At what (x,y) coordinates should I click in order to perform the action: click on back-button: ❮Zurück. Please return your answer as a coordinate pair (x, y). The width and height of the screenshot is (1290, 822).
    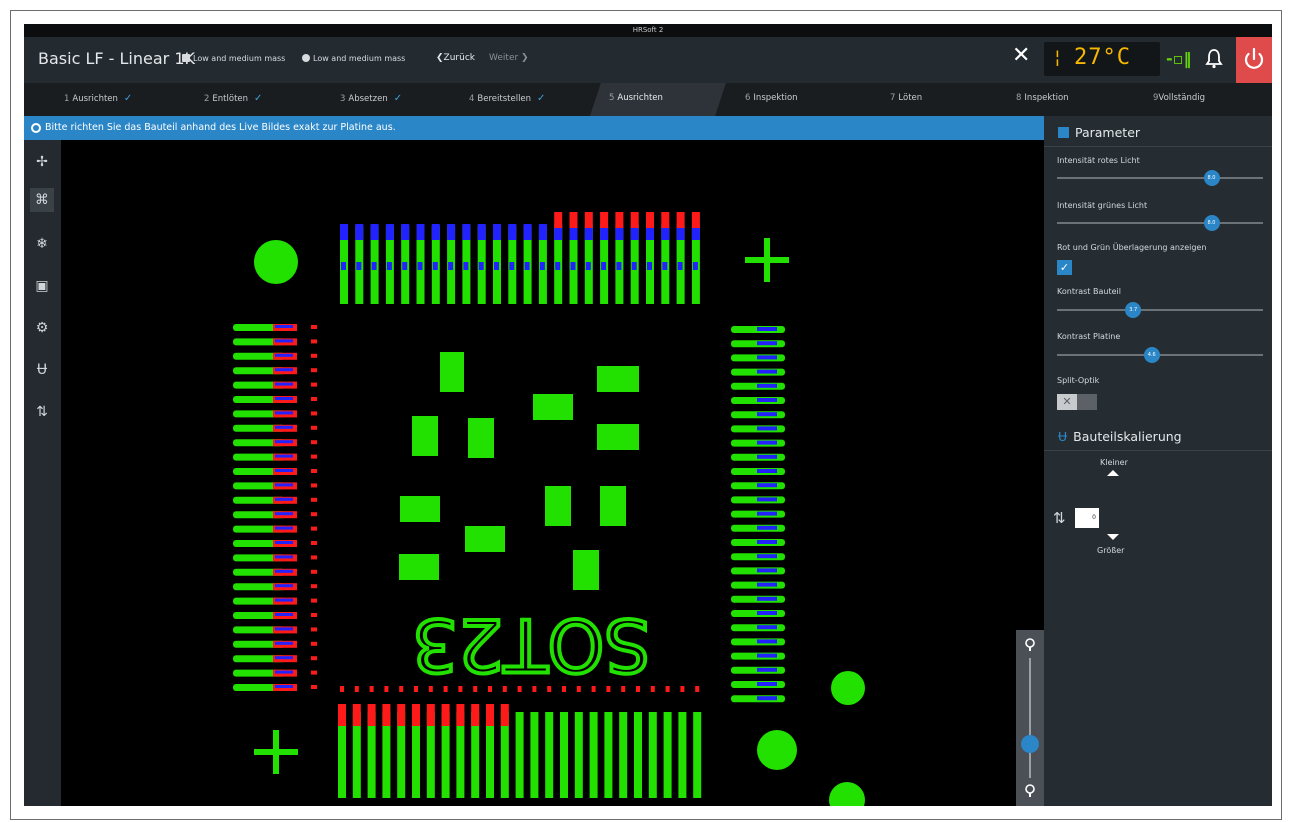
    Looking at the image, I should click on (455, 58).